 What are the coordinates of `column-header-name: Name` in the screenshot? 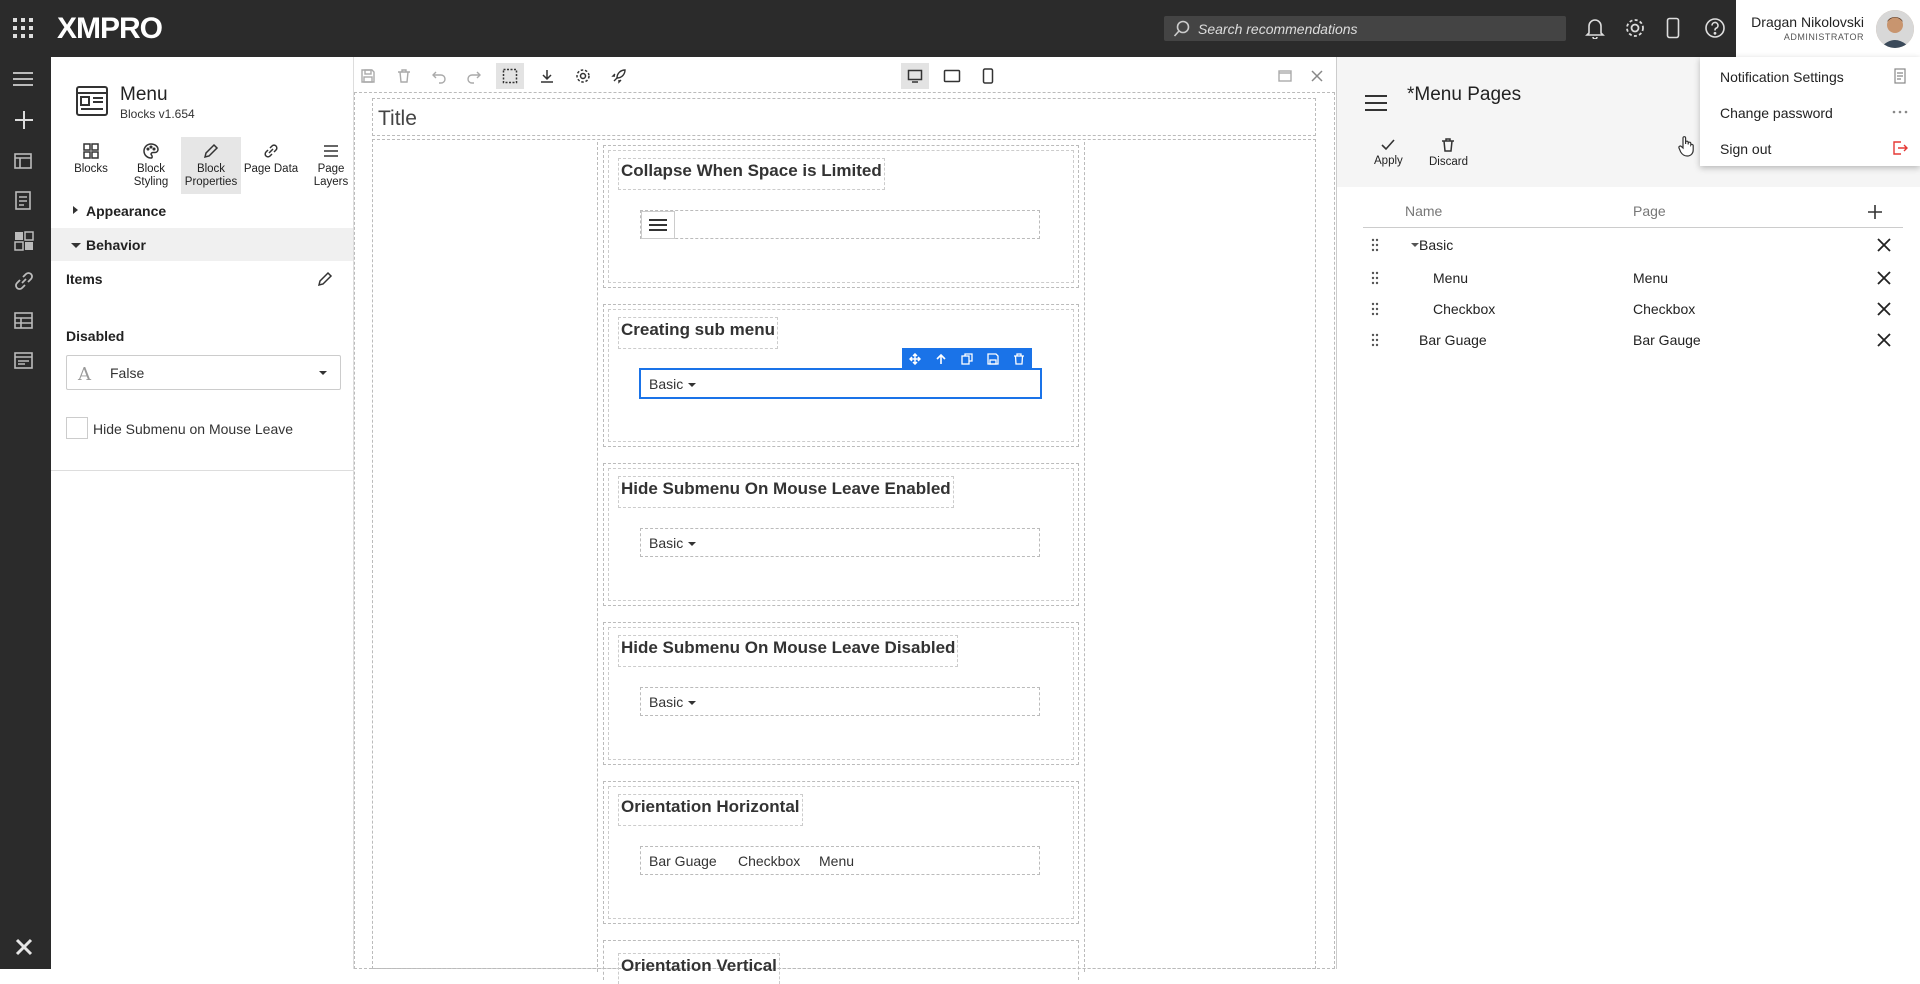 It's located at (1423, 211).